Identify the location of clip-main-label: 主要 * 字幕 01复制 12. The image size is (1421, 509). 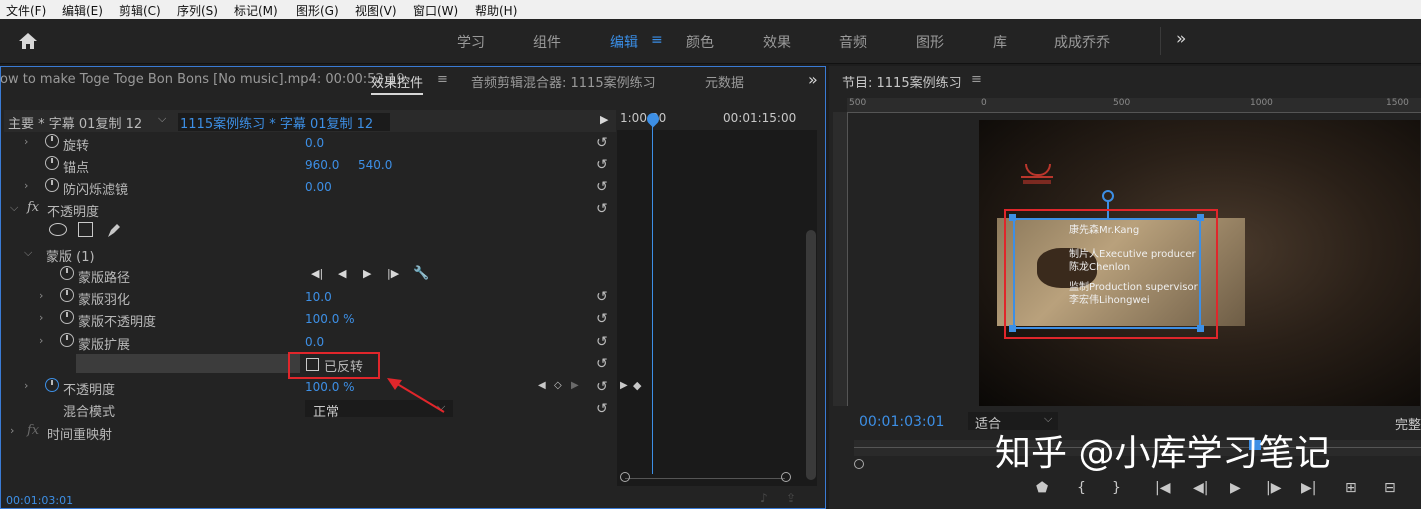
(75, 122).